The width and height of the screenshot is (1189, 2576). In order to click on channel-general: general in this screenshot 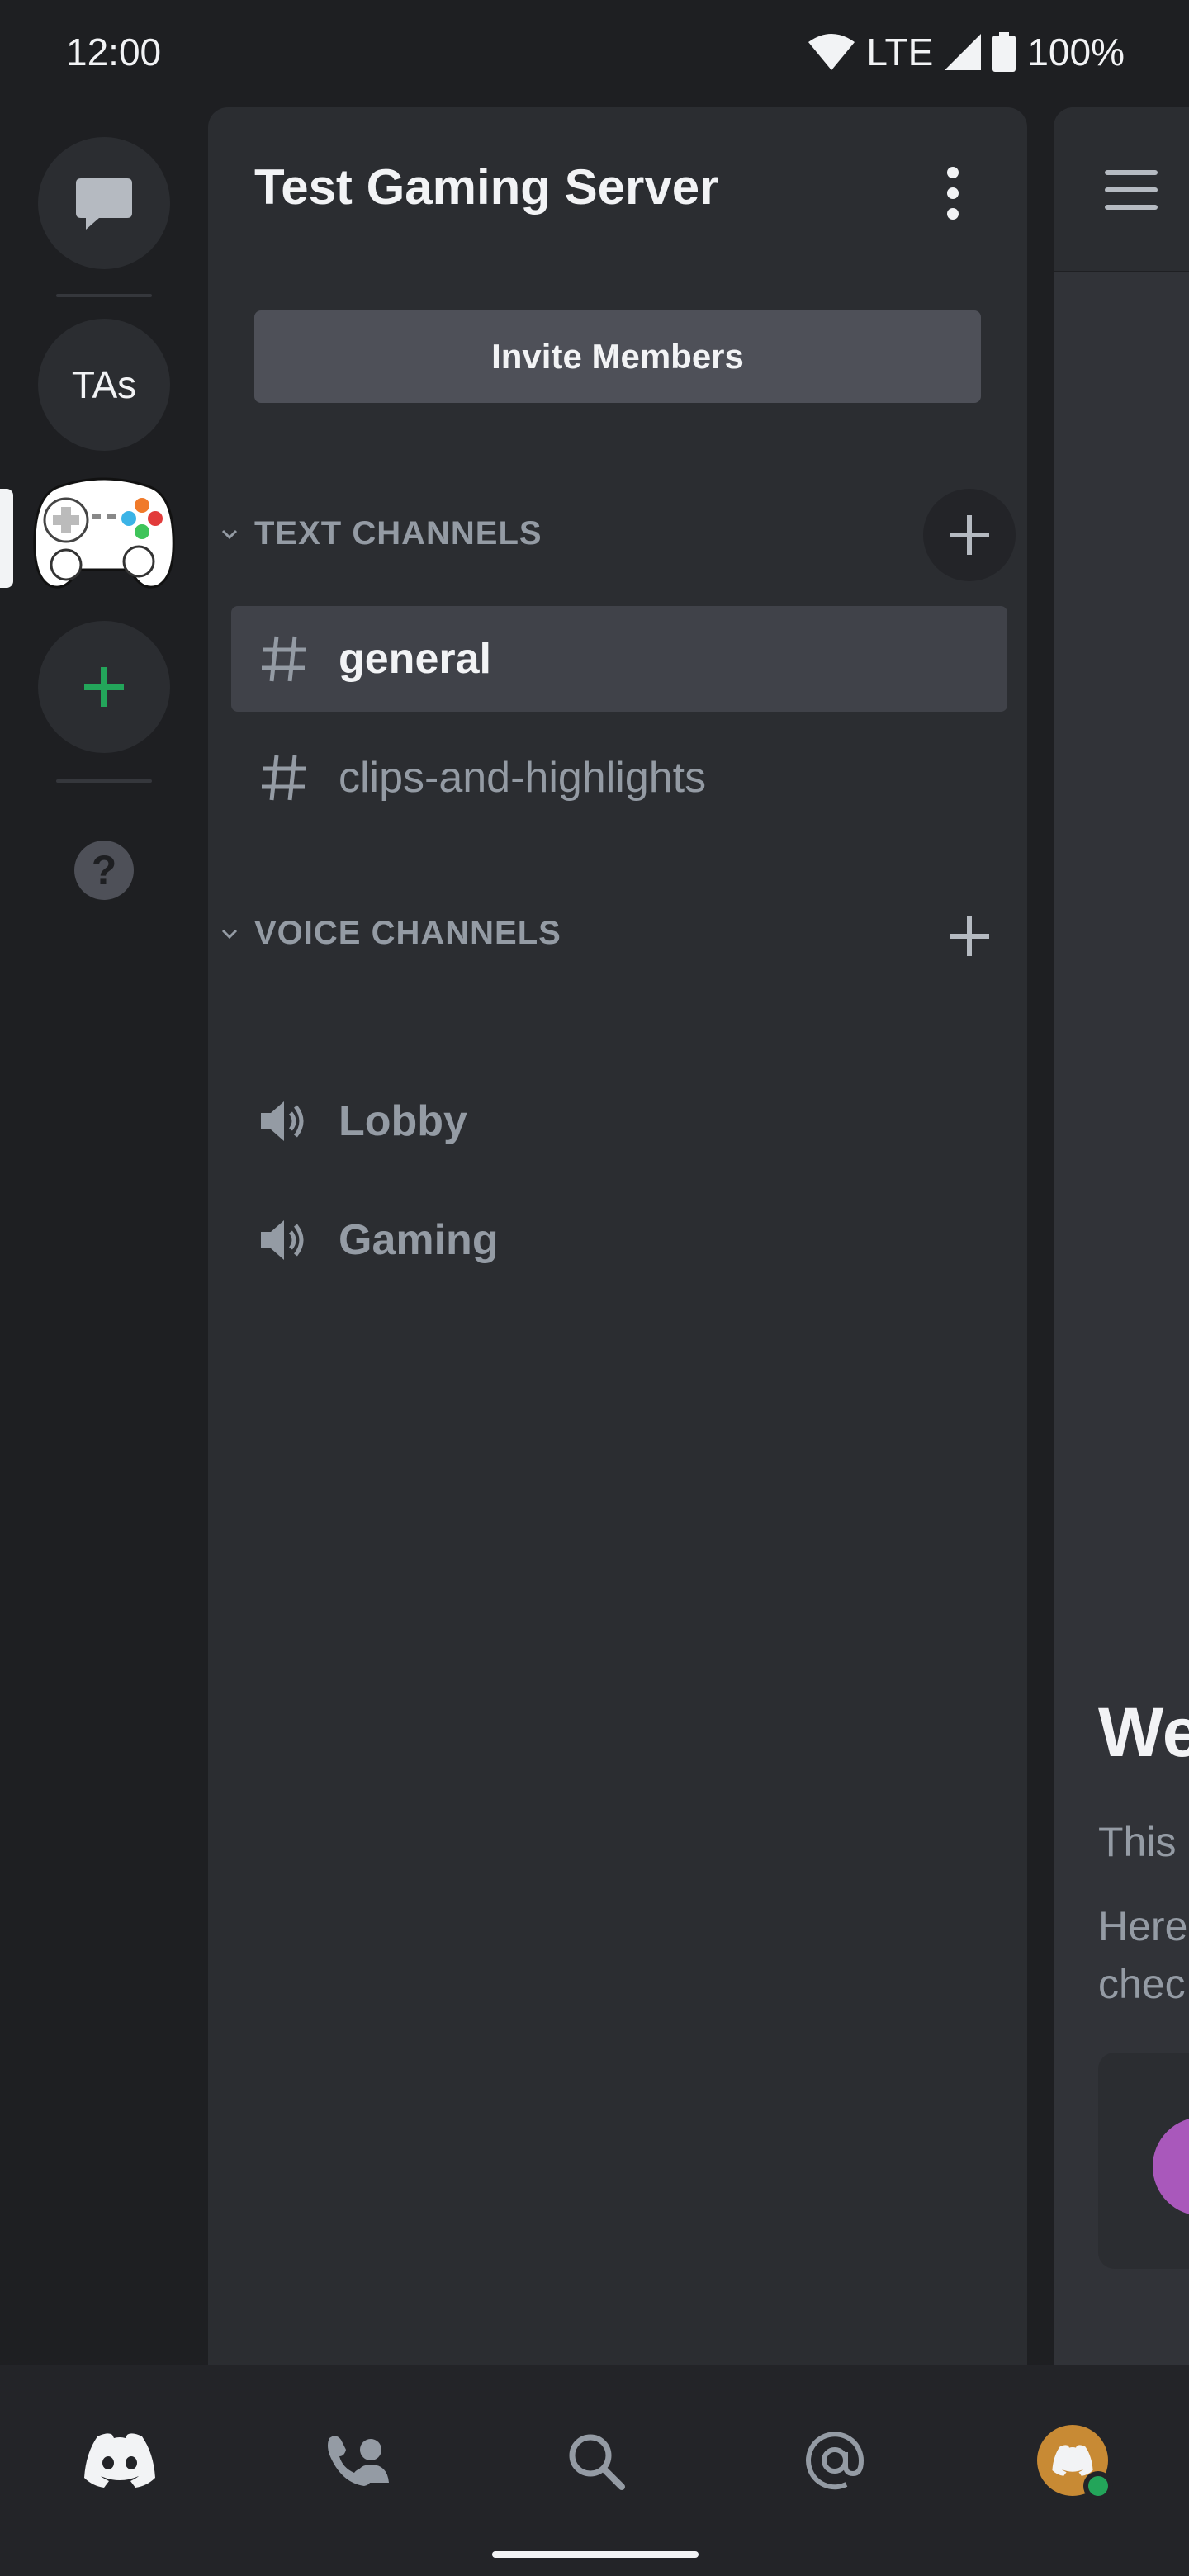, I will do `click(619, 659)`.